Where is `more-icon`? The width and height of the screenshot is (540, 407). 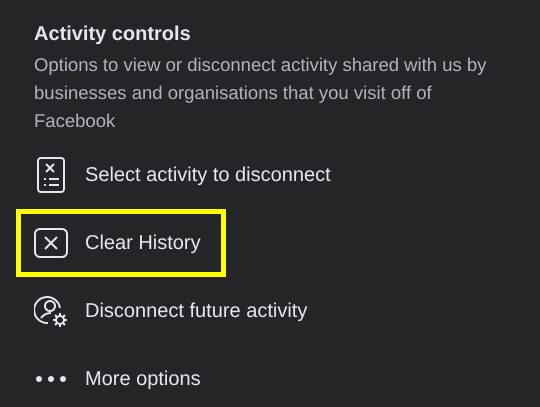
more-icon is located at coordinates (51, 379).